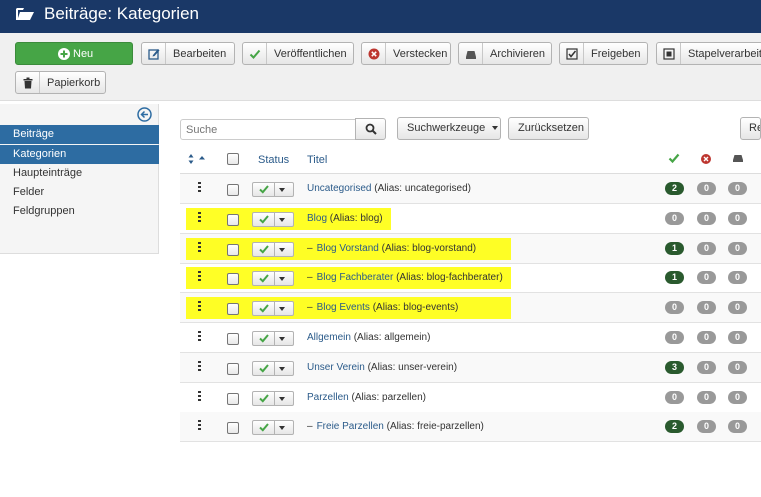  What do you see at coordinates (674, 367) in the screenshot?
I see `published-count-badge: 3` at bounding box center [674, 367].